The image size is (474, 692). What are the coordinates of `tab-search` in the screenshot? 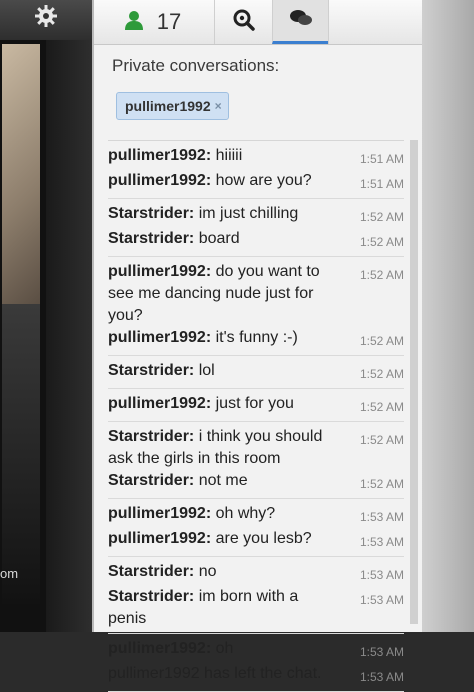 It's located at (243, 22).